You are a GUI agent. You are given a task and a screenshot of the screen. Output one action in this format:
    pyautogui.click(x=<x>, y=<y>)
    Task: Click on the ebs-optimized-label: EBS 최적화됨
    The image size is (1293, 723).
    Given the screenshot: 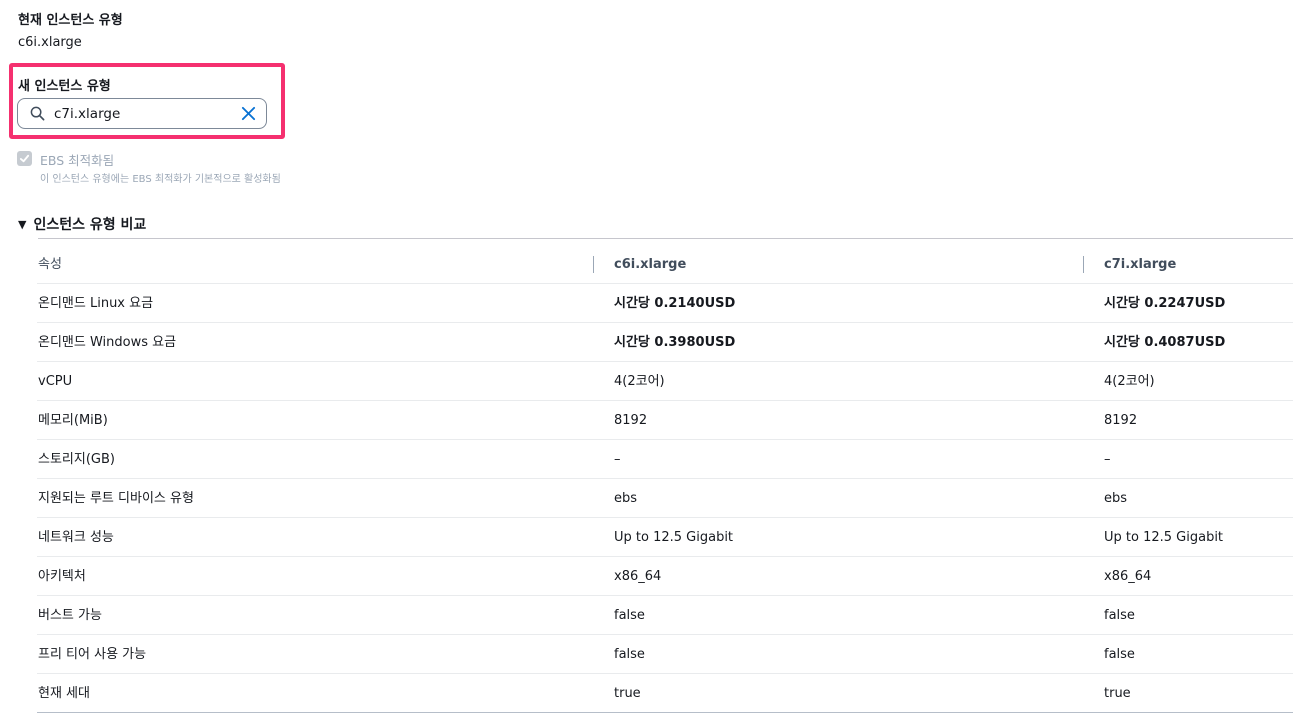 What is the action you would take?
    pyautogui.click(x=77, y=160)
    